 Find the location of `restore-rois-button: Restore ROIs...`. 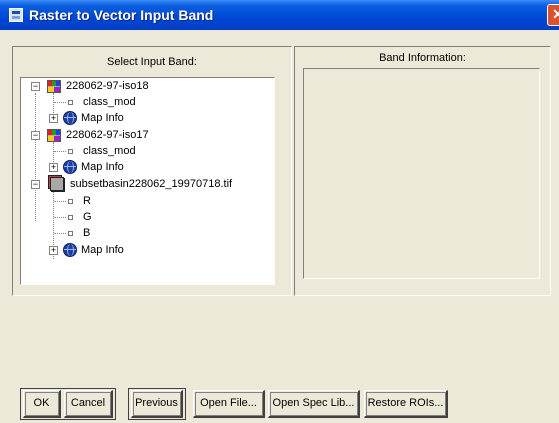

restore-rois-button: Restore ROIs... is located at coordinates (406, 404).